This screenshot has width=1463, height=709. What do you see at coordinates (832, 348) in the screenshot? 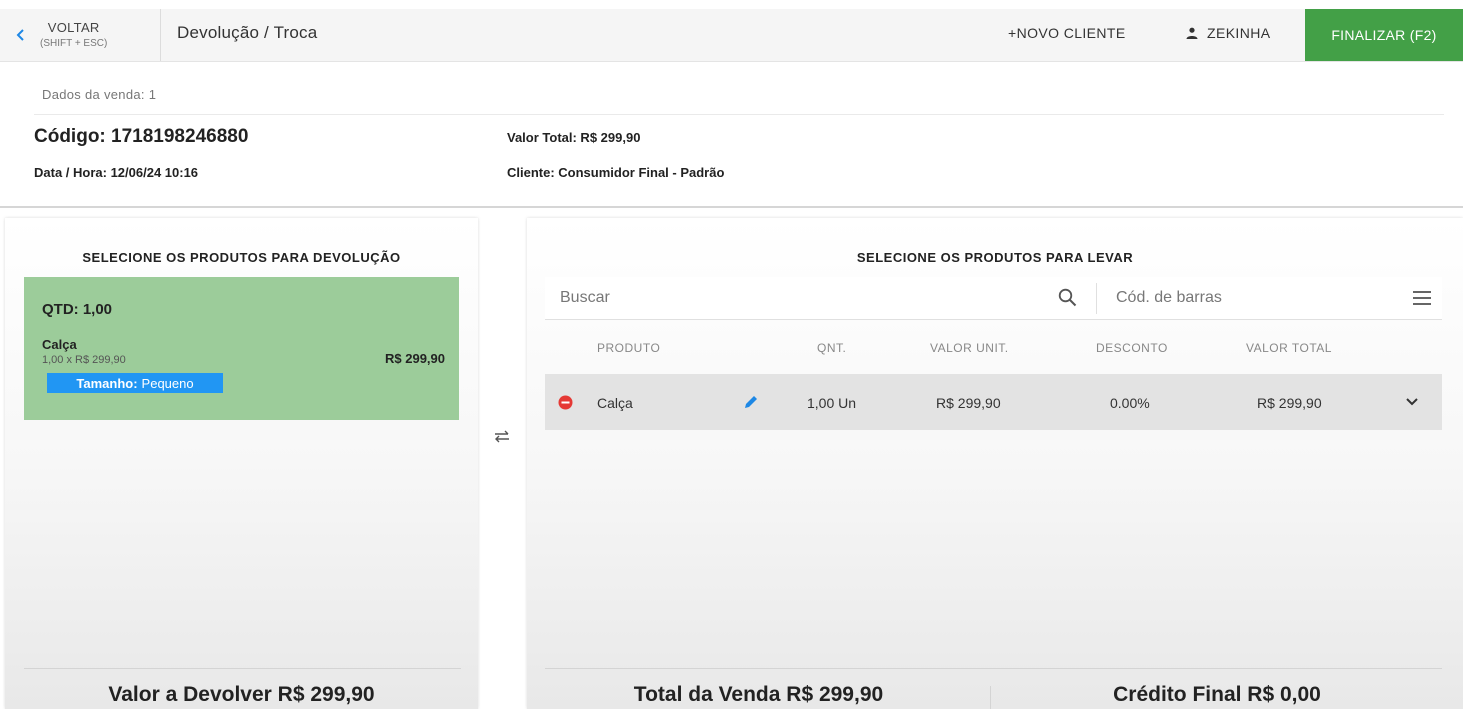
I see `column-header-qty: QNT.` at bounding box center [832, 348].